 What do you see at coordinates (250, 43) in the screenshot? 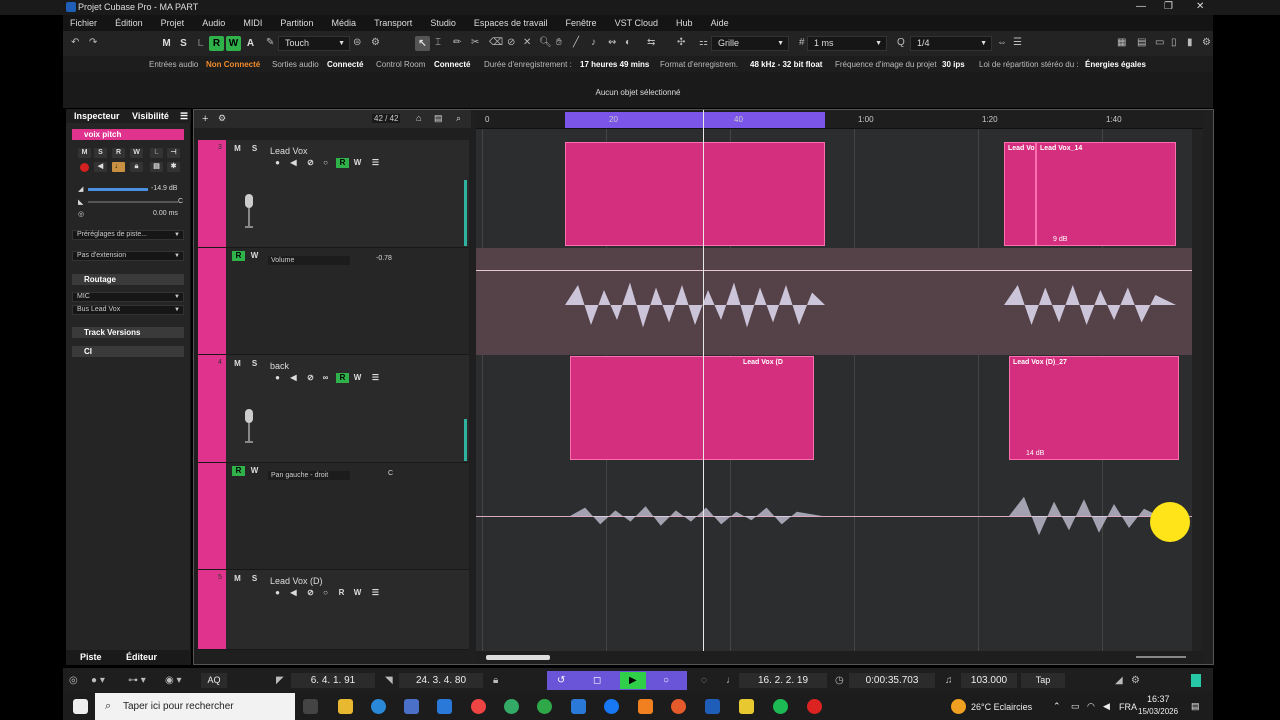
I see `automation-button: A` at bounding box center [250, 43].